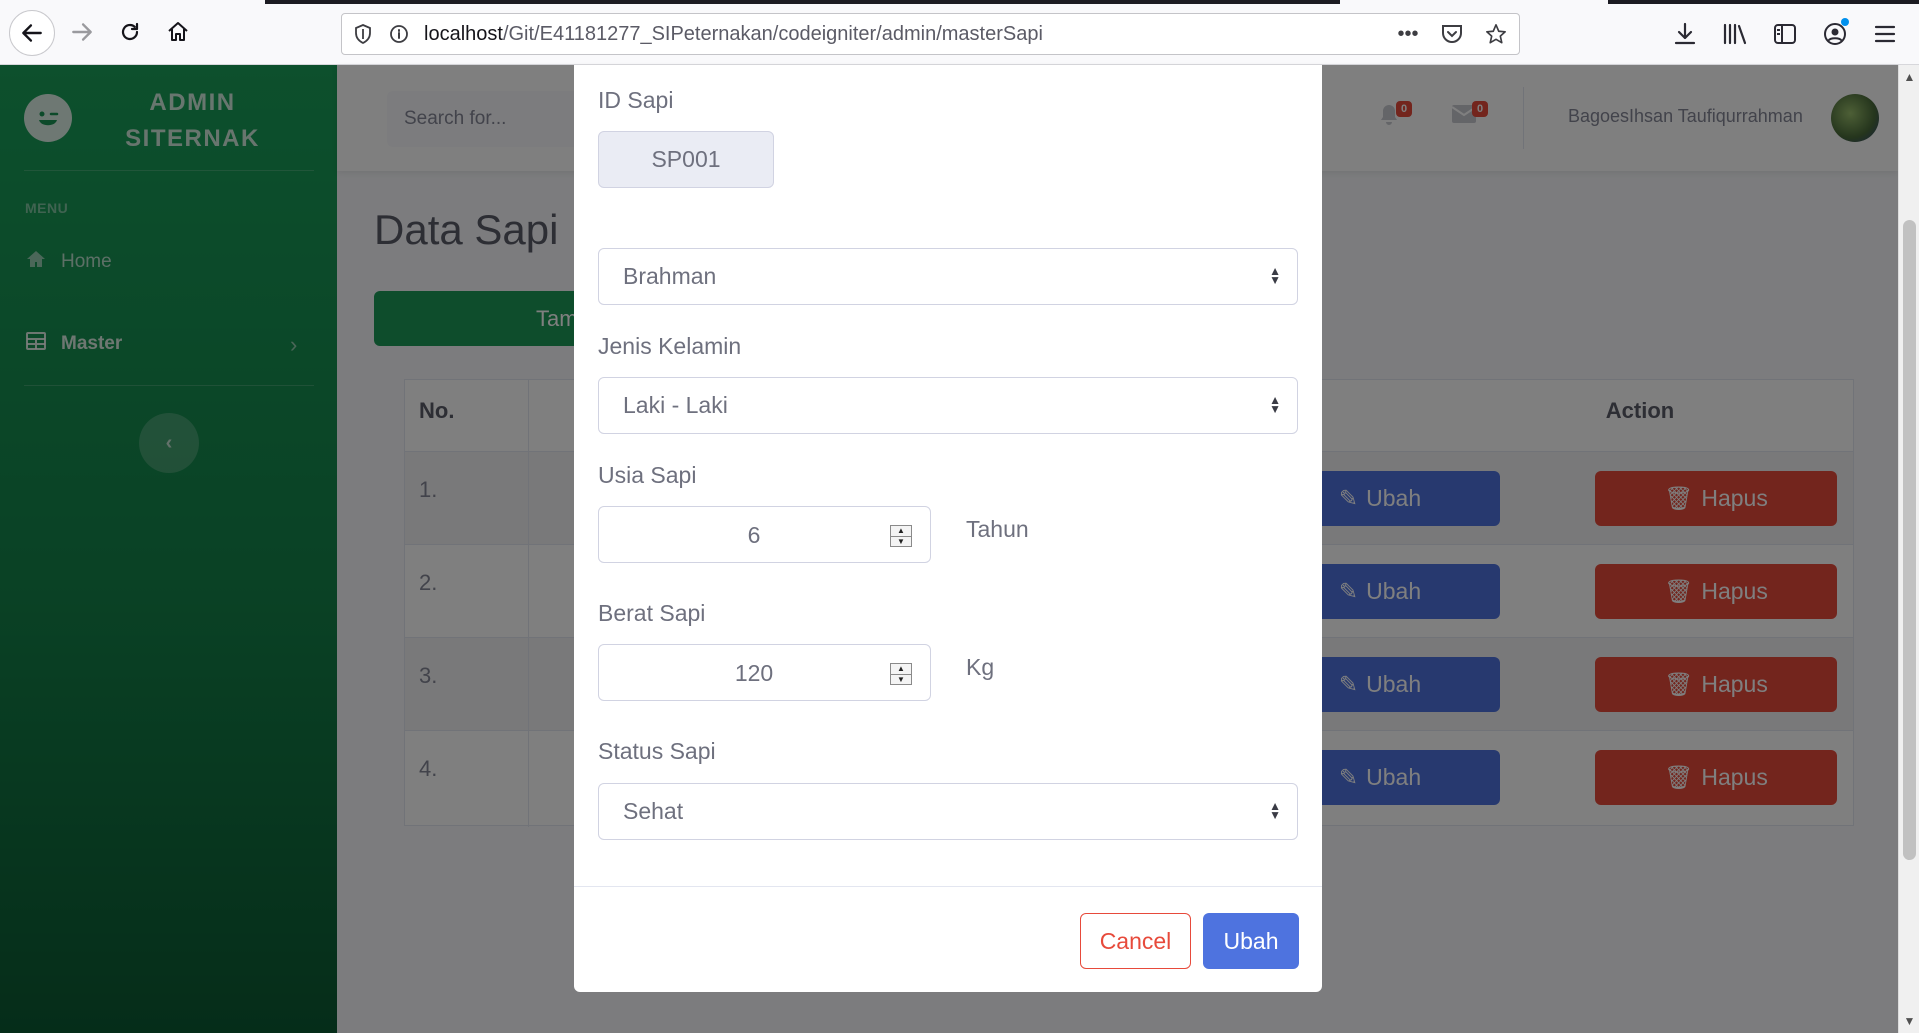  Describe the element at coordinates (1408, 34) in the screenshot. I see `more-icon: •••` at that location.